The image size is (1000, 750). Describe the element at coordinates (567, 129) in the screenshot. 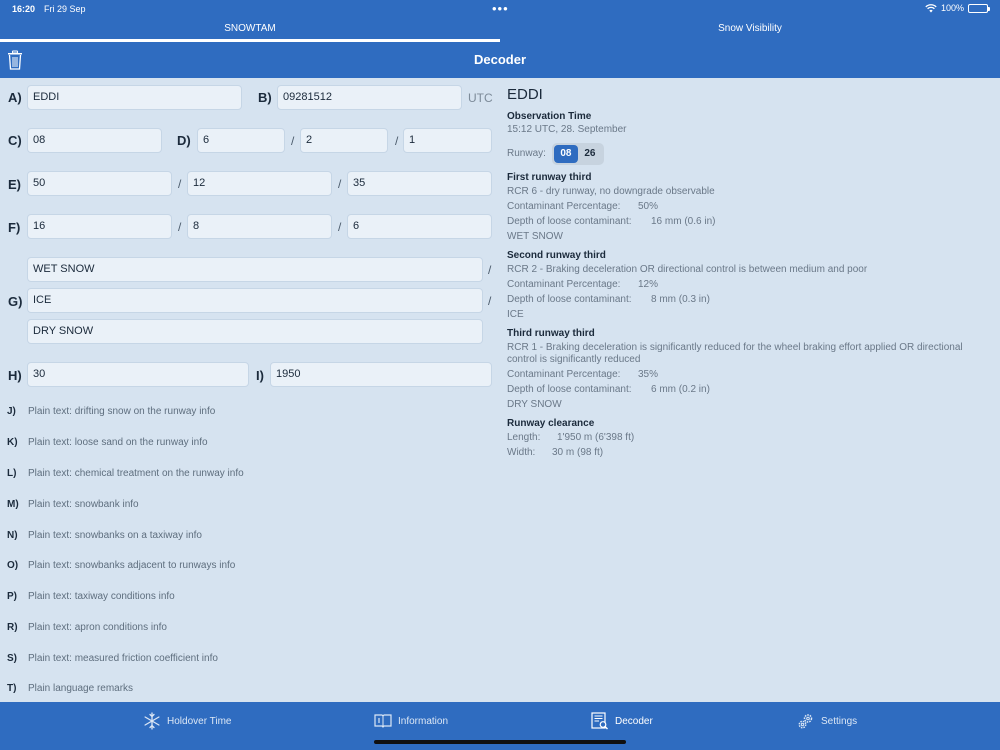

I see `observation-value: 15:12 UTC, 28. September` at that location.